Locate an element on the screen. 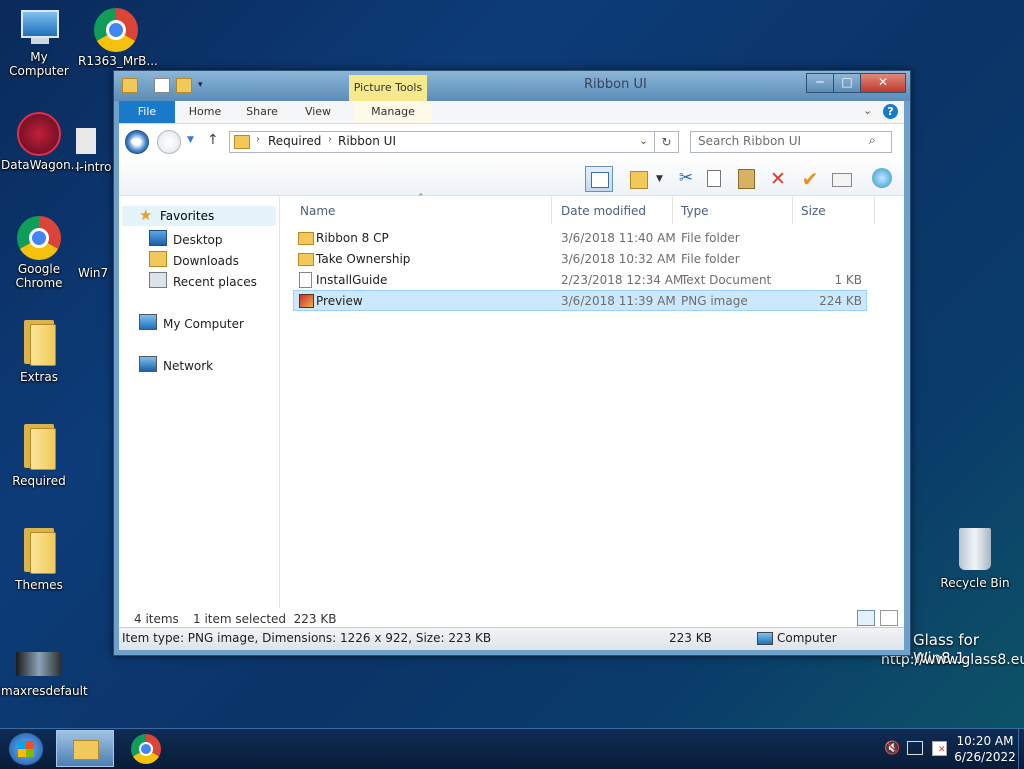  cut-icon: ✂ is located at coordinates (686, 179).